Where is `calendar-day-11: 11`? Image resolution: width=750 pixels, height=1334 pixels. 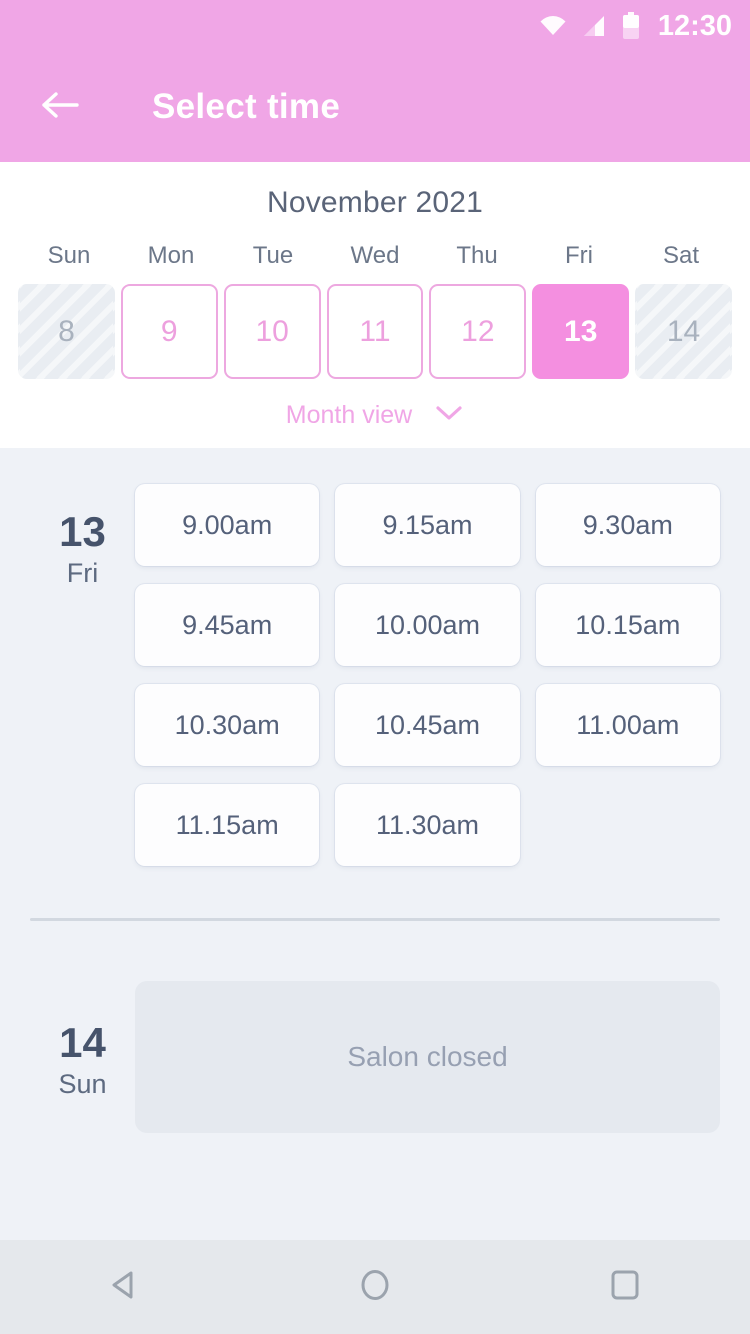
calendar-day-11: 11 is located at coordinates (375, 331).